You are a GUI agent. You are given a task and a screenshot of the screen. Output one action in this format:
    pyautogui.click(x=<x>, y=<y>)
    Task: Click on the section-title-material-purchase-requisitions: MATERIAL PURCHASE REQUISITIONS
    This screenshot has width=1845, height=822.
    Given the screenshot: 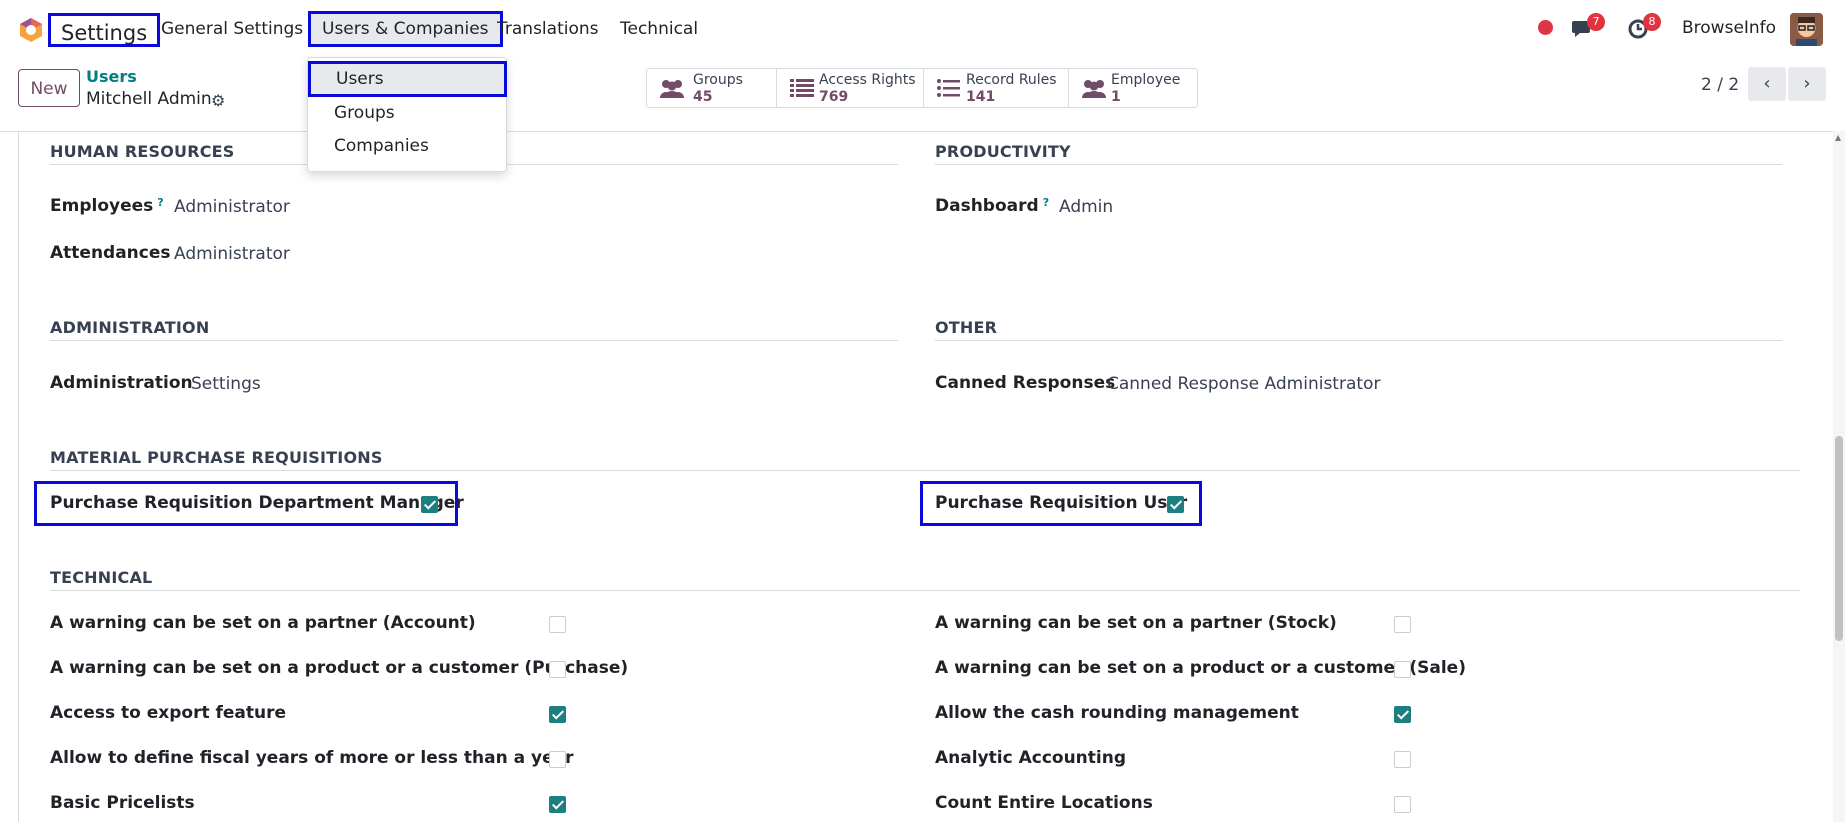 What is the action you would take?
    pyautogui.click(x=216, y=457)
    